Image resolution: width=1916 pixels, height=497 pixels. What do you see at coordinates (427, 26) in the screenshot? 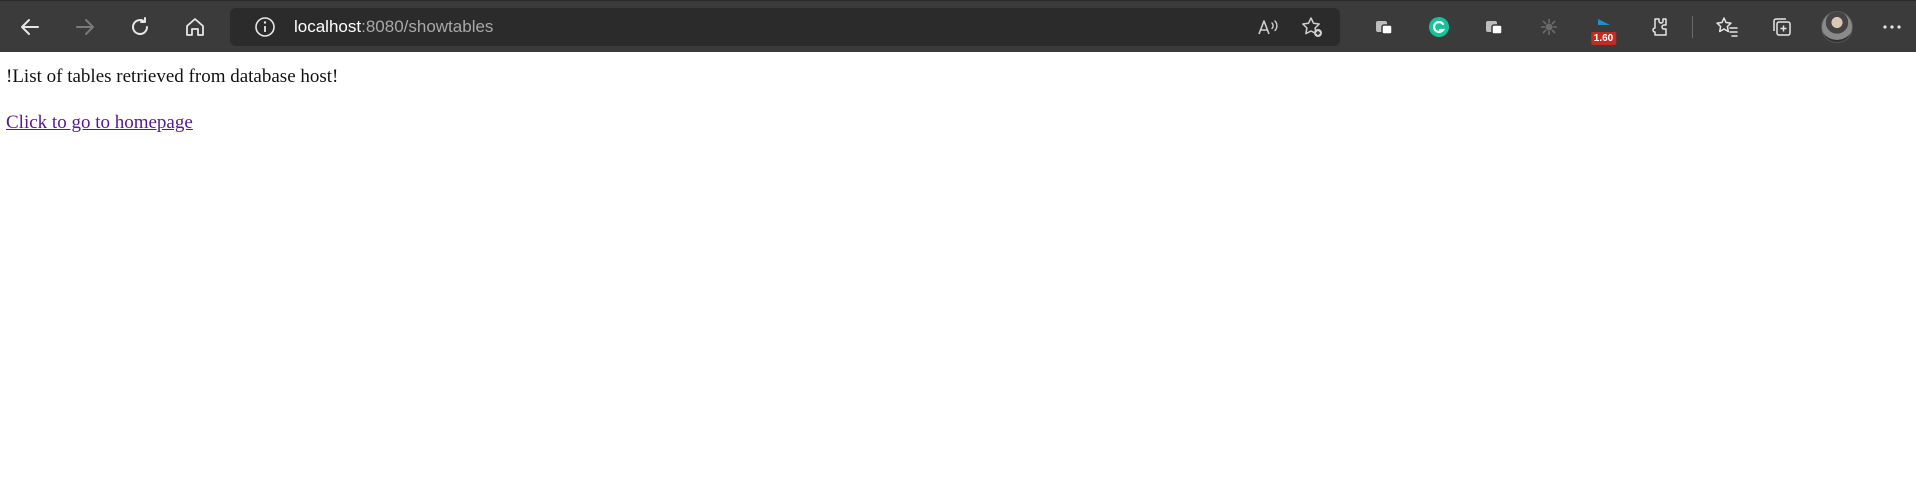
I see `url-path: :8080/showtables` at bounding box center [427, 26].